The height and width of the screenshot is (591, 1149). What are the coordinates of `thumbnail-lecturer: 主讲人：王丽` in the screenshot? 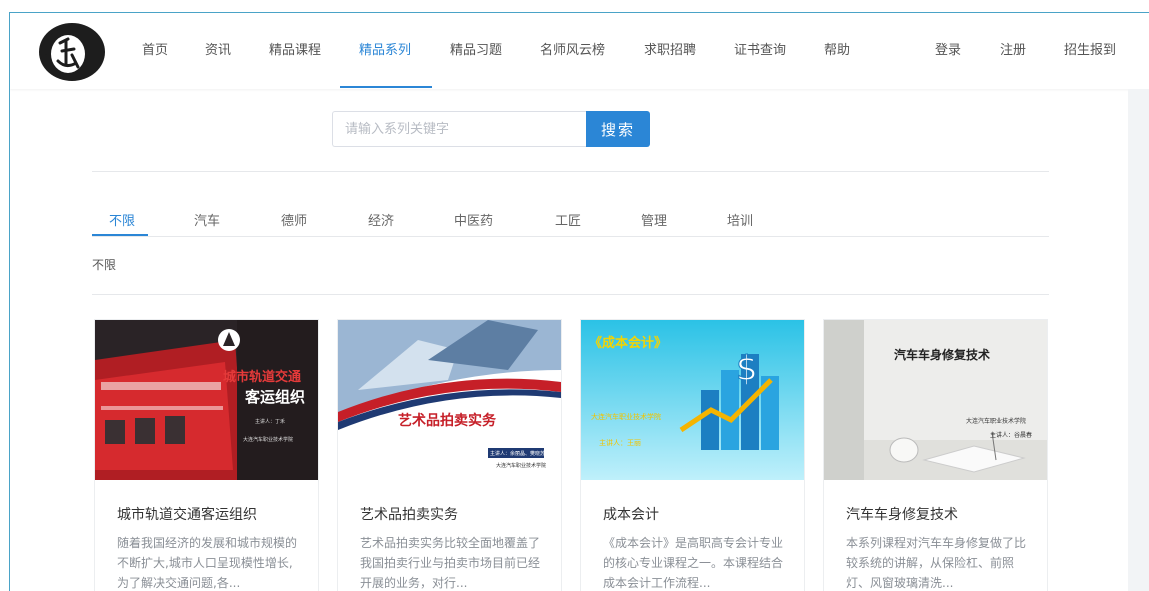 It's located at (620, 443).